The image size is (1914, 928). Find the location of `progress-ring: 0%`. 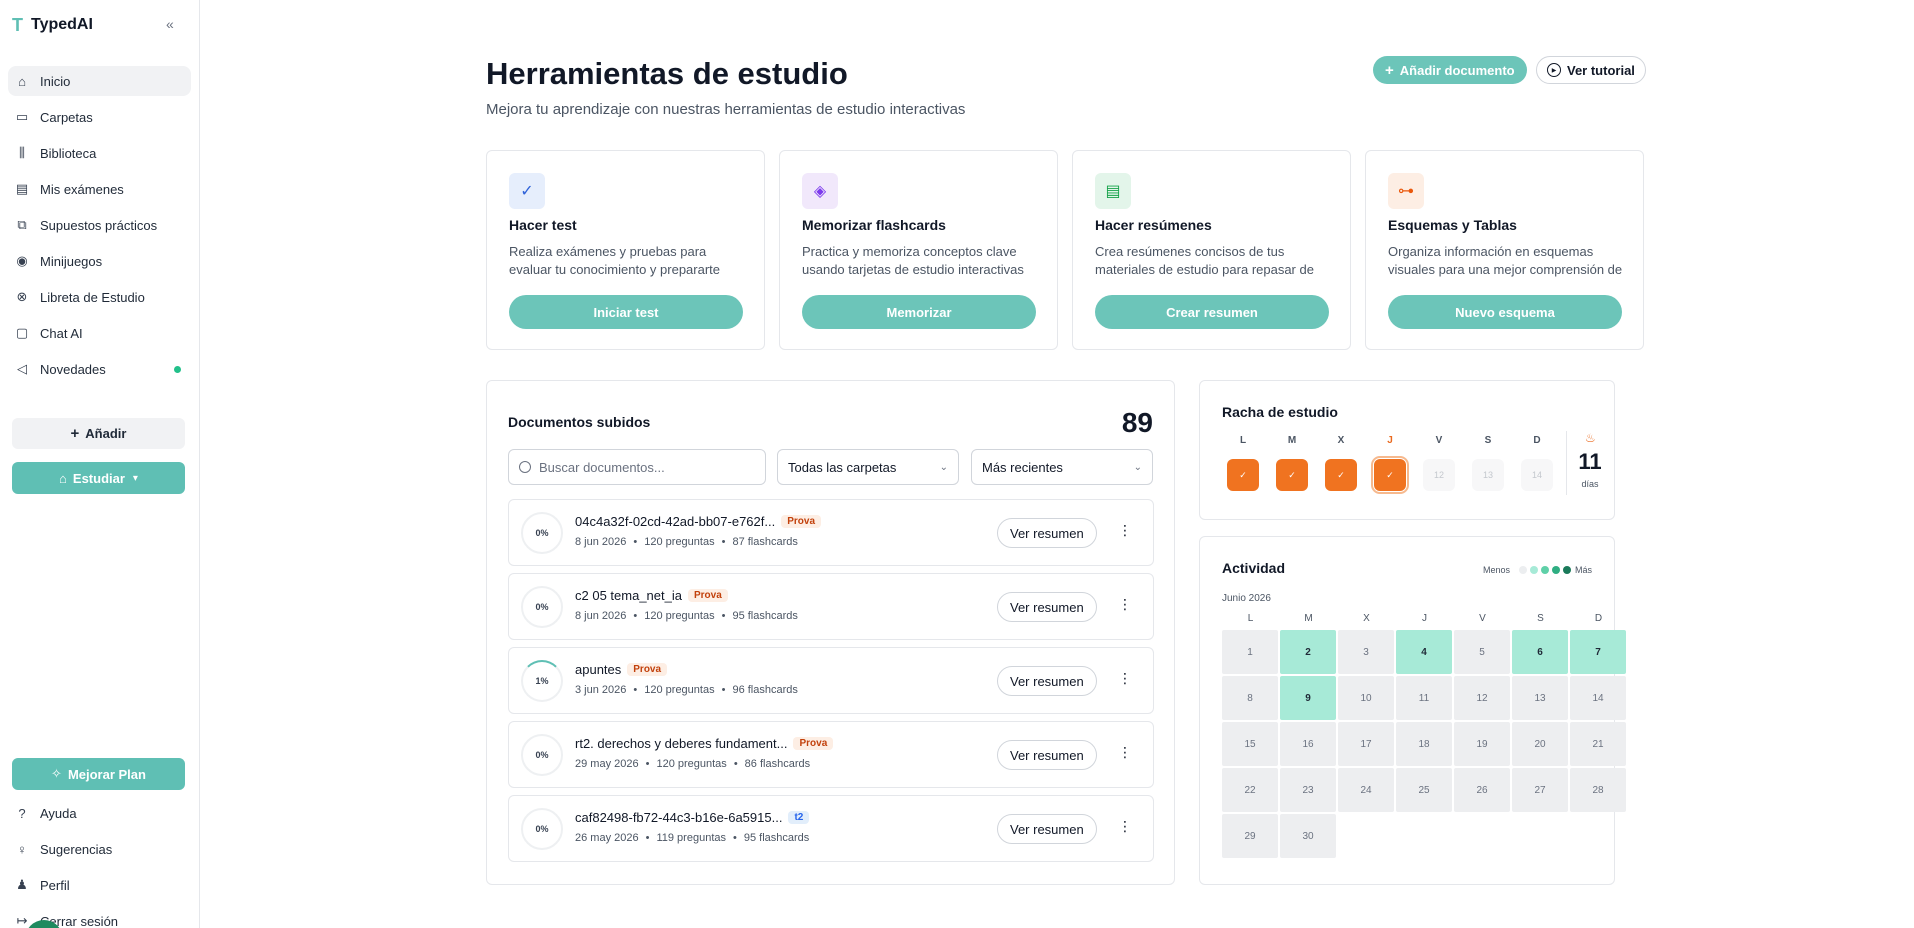

progress-ring: 0% is located at coordinates (542, 755).